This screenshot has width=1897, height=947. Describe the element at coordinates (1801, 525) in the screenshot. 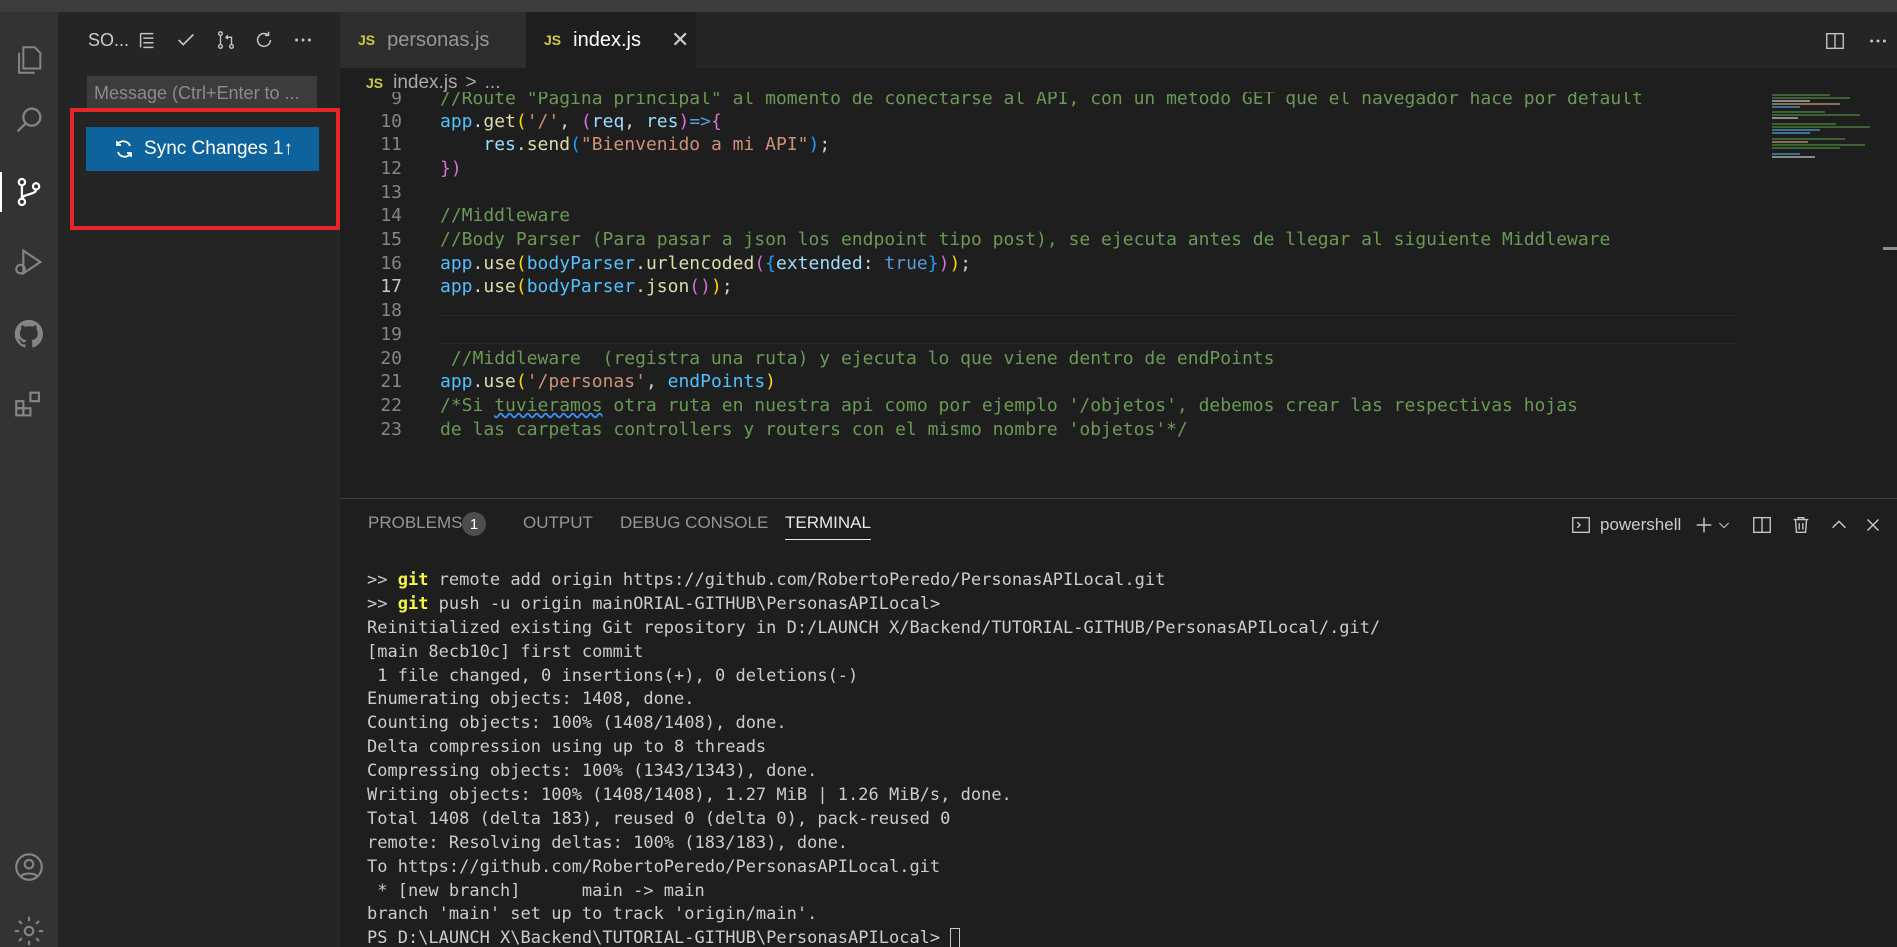

I see `trash-icon` at that location.